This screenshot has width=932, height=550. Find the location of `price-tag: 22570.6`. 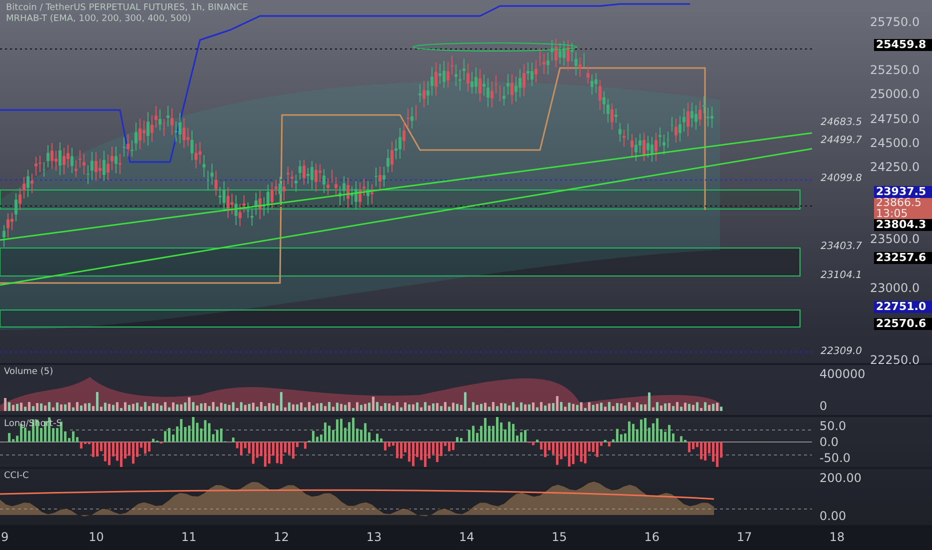

price-tag: 22570.6 is located at coordinates (903, 324).